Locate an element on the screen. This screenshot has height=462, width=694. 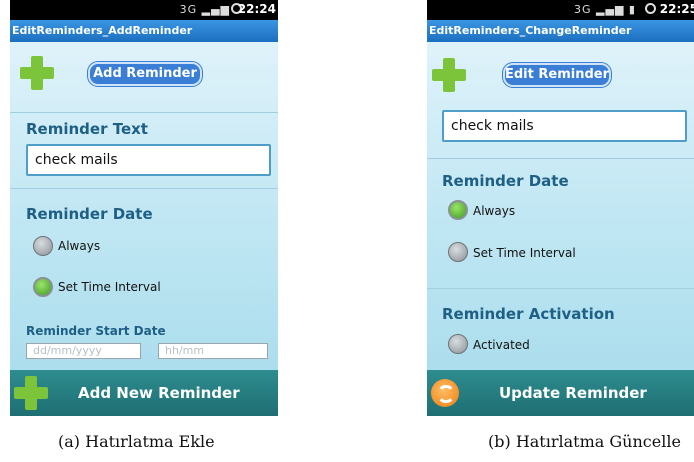
start-date-field: dd/mm/yyyy is located at coordinates (83, 351).